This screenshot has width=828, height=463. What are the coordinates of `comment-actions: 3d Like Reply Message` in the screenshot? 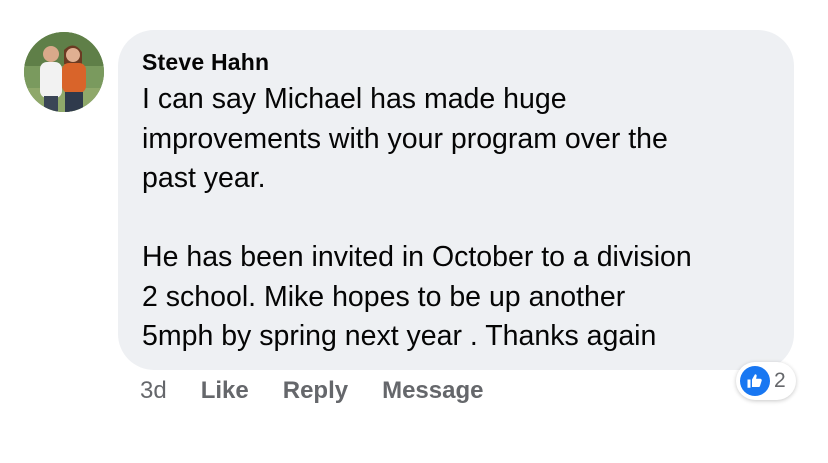 It's located at (328, 391).